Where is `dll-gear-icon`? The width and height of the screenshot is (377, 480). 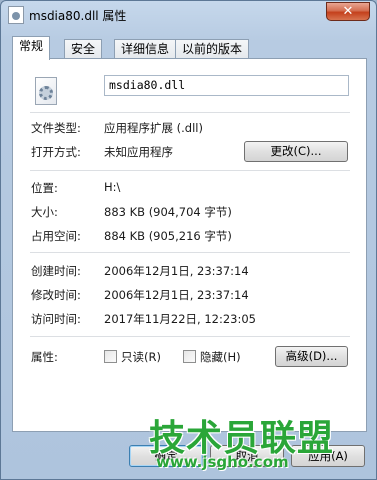
dll-gear-icon is located at coordinates (46, 91).